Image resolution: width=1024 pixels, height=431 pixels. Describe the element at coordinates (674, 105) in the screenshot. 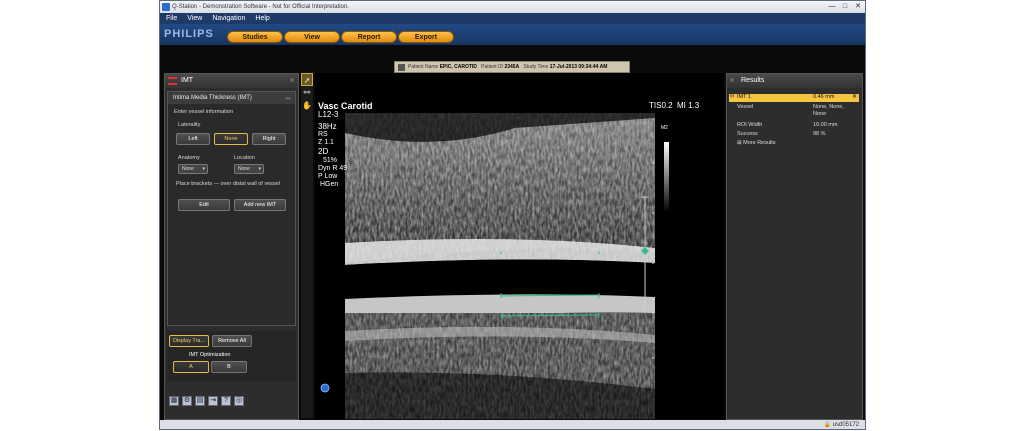

I see `tis-mi-label: TIS0.2 MI 1.3` at that location.